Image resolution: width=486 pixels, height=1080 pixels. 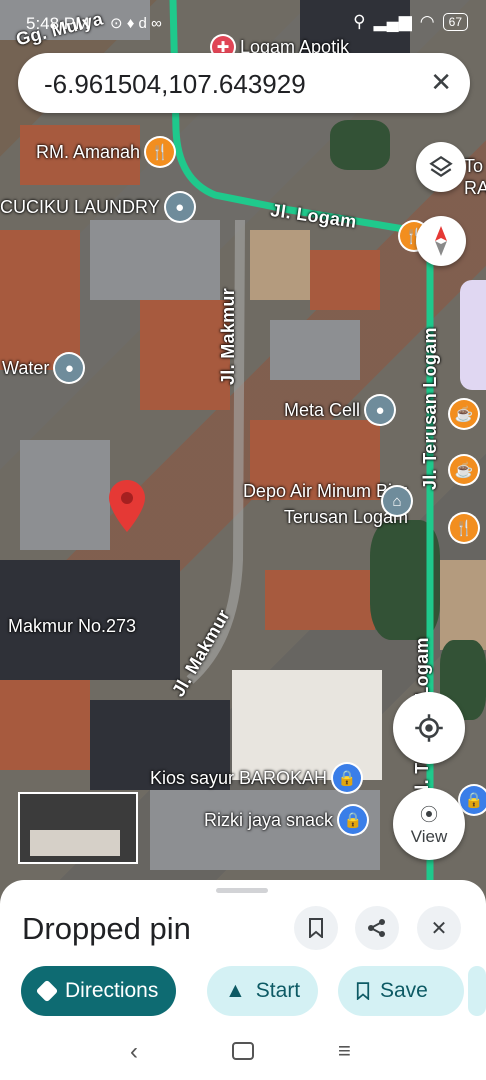 What do you see at coordinates (278, 990) in the screenshot?
I see `start-label: Start` at bounding box center [278, 990].